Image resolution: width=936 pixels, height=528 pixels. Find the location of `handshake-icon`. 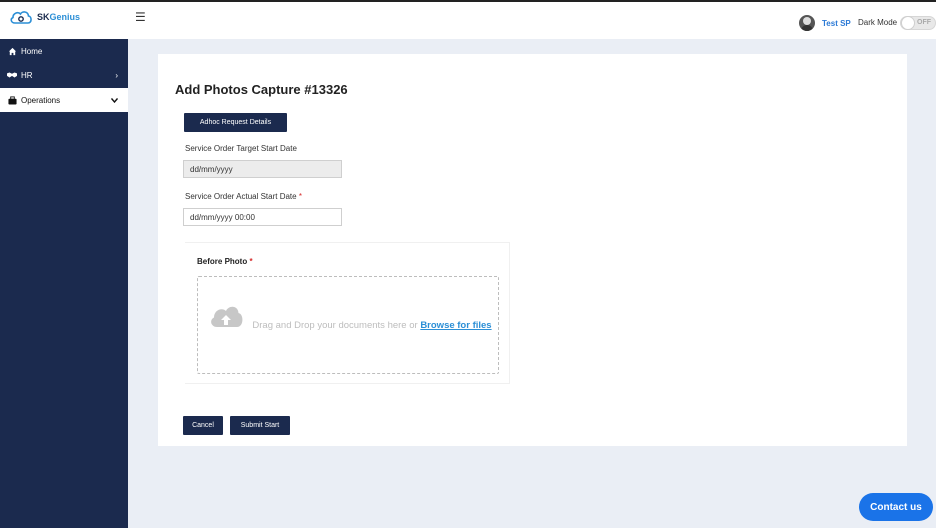

handshake-icon is located at coordinates (12, 75).